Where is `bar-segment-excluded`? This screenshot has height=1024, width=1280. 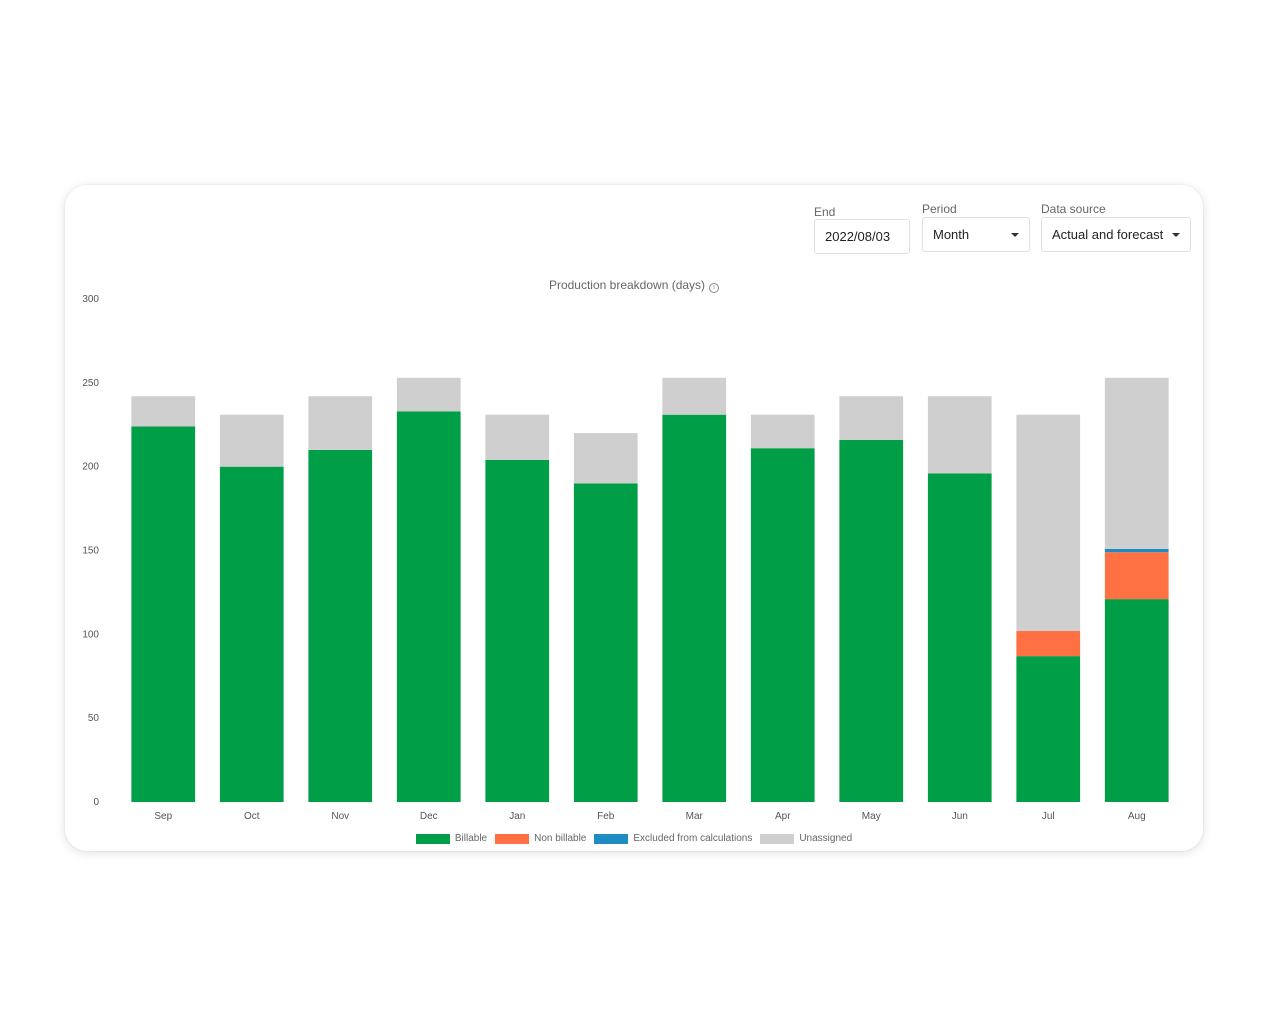 bar-segment-excluded is located at coordinates (1136, 550).